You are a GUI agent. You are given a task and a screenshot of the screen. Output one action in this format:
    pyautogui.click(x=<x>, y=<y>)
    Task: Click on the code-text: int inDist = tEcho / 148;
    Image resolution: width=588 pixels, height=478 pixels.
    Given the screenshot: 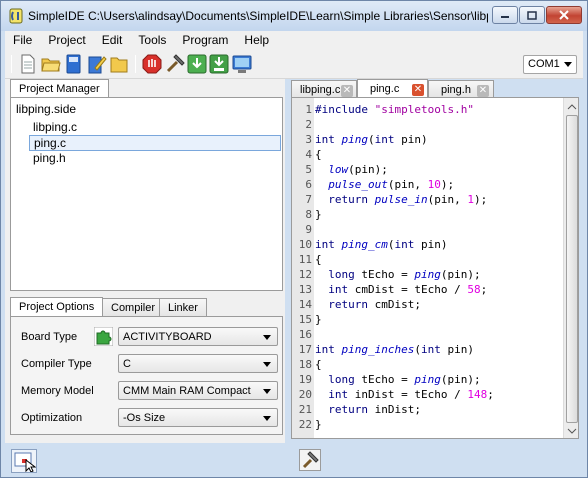 What is the action you would take?
    pyautogui.click(x=411, y=394)
    